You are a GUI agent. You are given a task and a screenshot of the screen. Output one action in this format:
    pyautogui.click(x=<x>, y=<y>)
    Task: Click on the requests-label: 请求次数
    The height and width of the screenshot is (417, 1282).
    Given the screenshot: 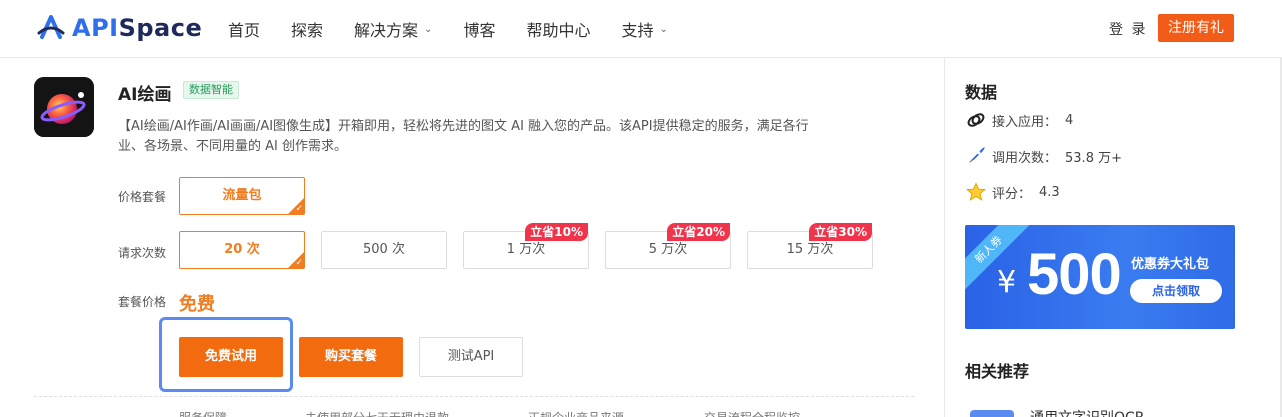 What is the action you would take?
    pyautogui.click(x=142, y=253)
    